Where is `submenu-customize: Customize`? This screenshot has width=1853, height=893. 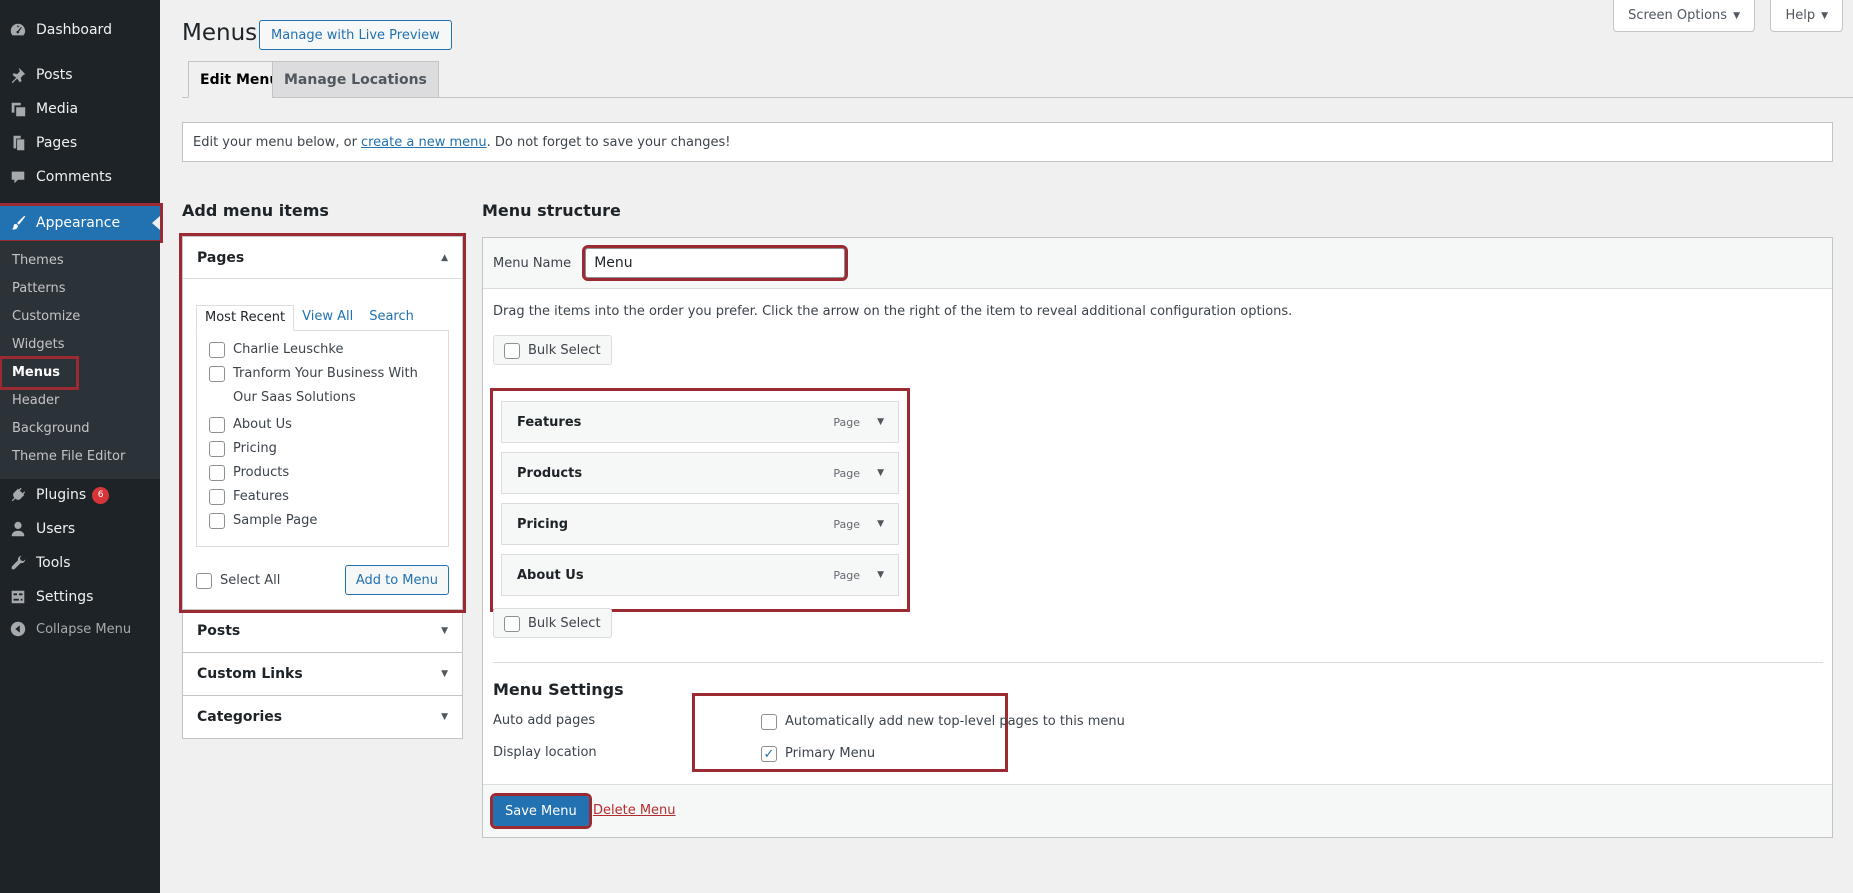 submenu-customize: Customize is located at coordinates (80, 317).